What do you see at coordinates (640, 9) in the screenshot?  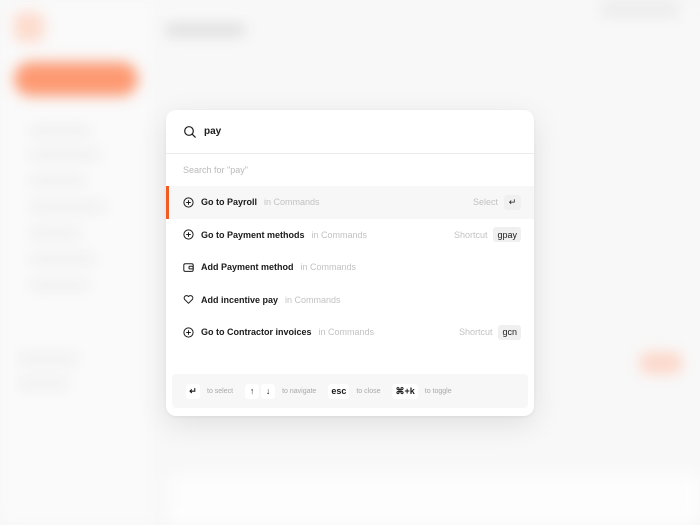 I see `background-chip` at bounding box center [640, 9].